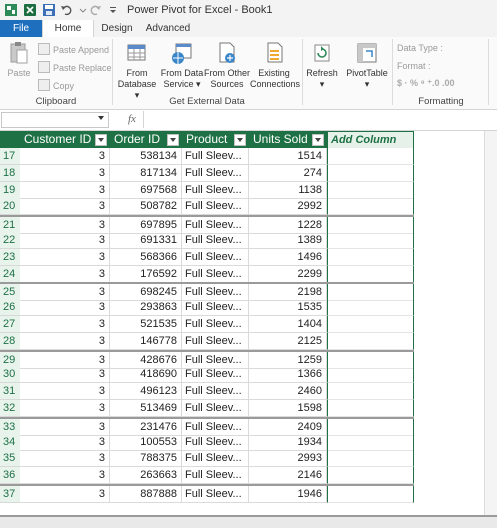 The height and width of the screenshot is (528, 497). I want to click on redo-icon, so click(95, 10).